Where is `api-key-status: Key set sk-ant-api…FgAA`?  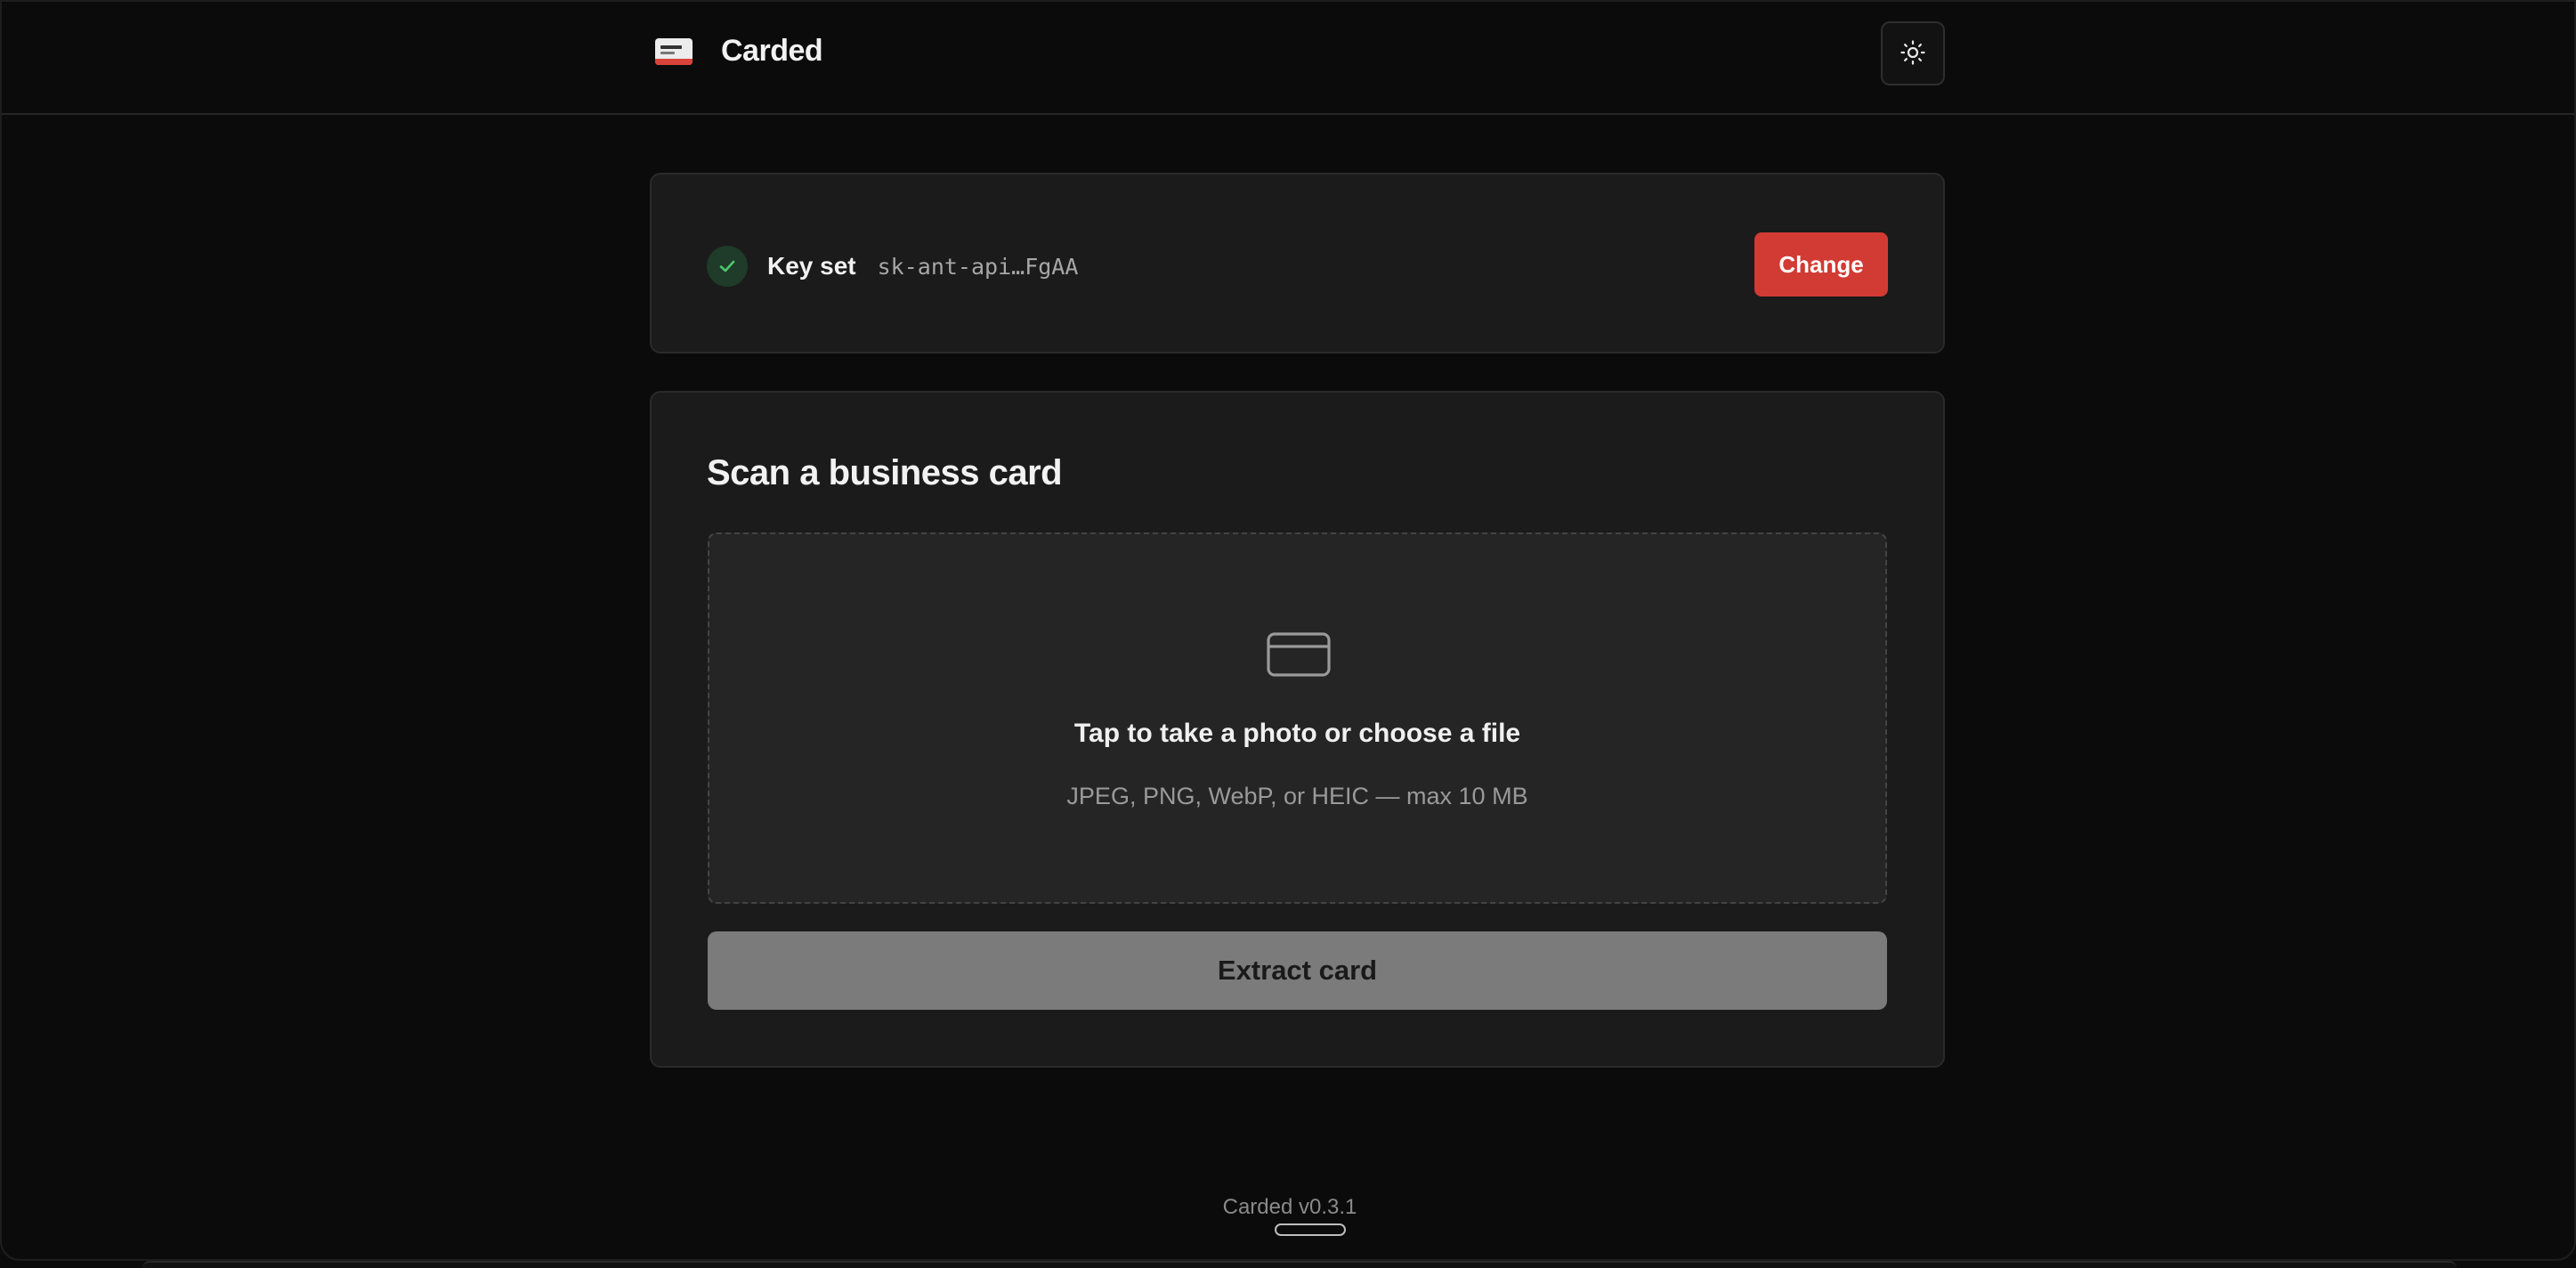 api-key-status: Key set sk-ant-api…FgAA is located at coordinates (893, 266).